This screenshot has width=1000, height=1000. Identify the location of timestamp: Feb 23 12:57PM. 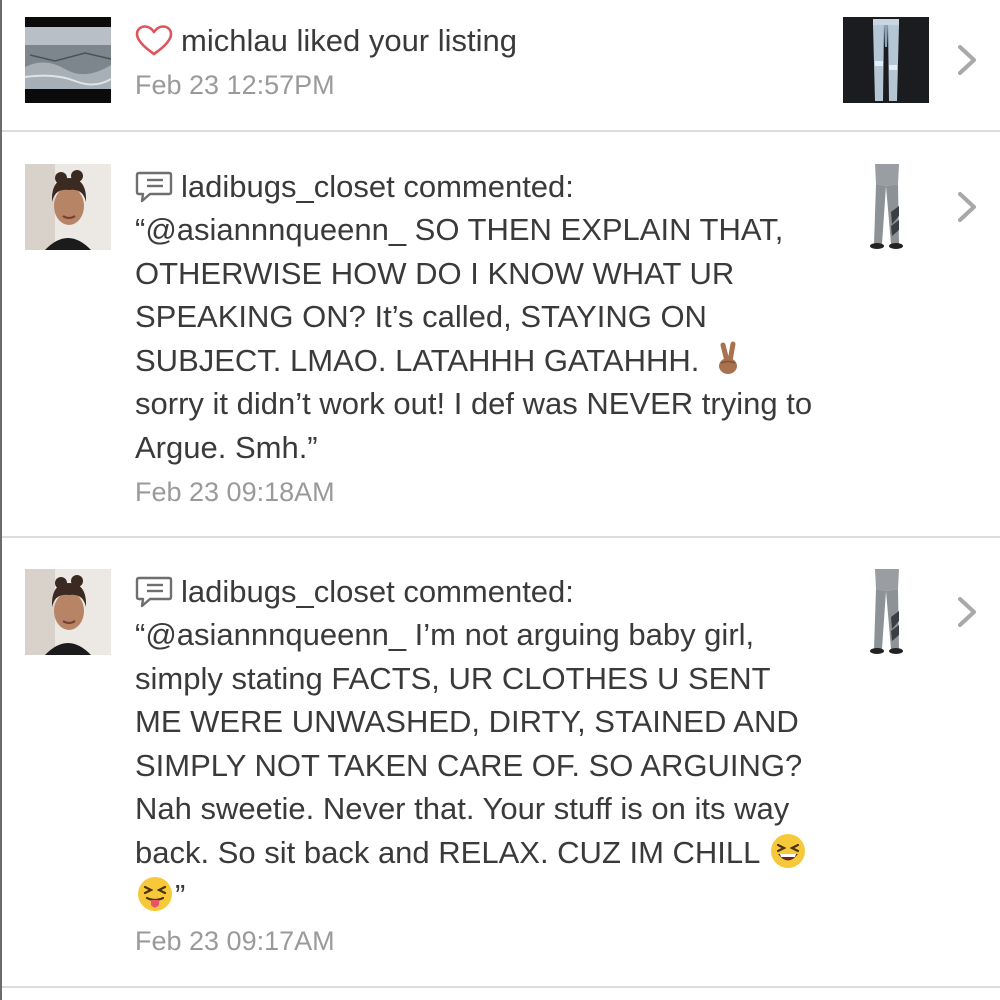
(235, 85).